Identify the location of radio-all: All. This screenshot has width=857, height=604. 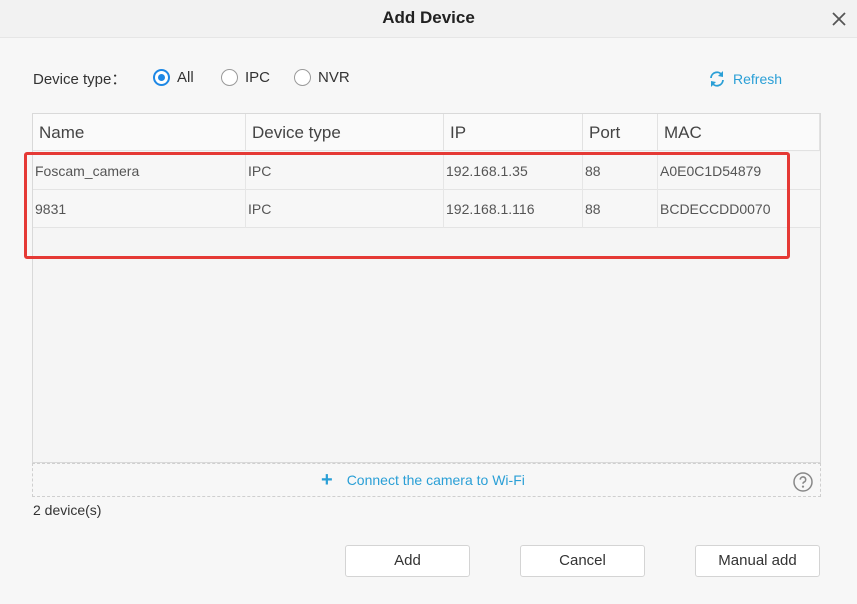
(173, 77).